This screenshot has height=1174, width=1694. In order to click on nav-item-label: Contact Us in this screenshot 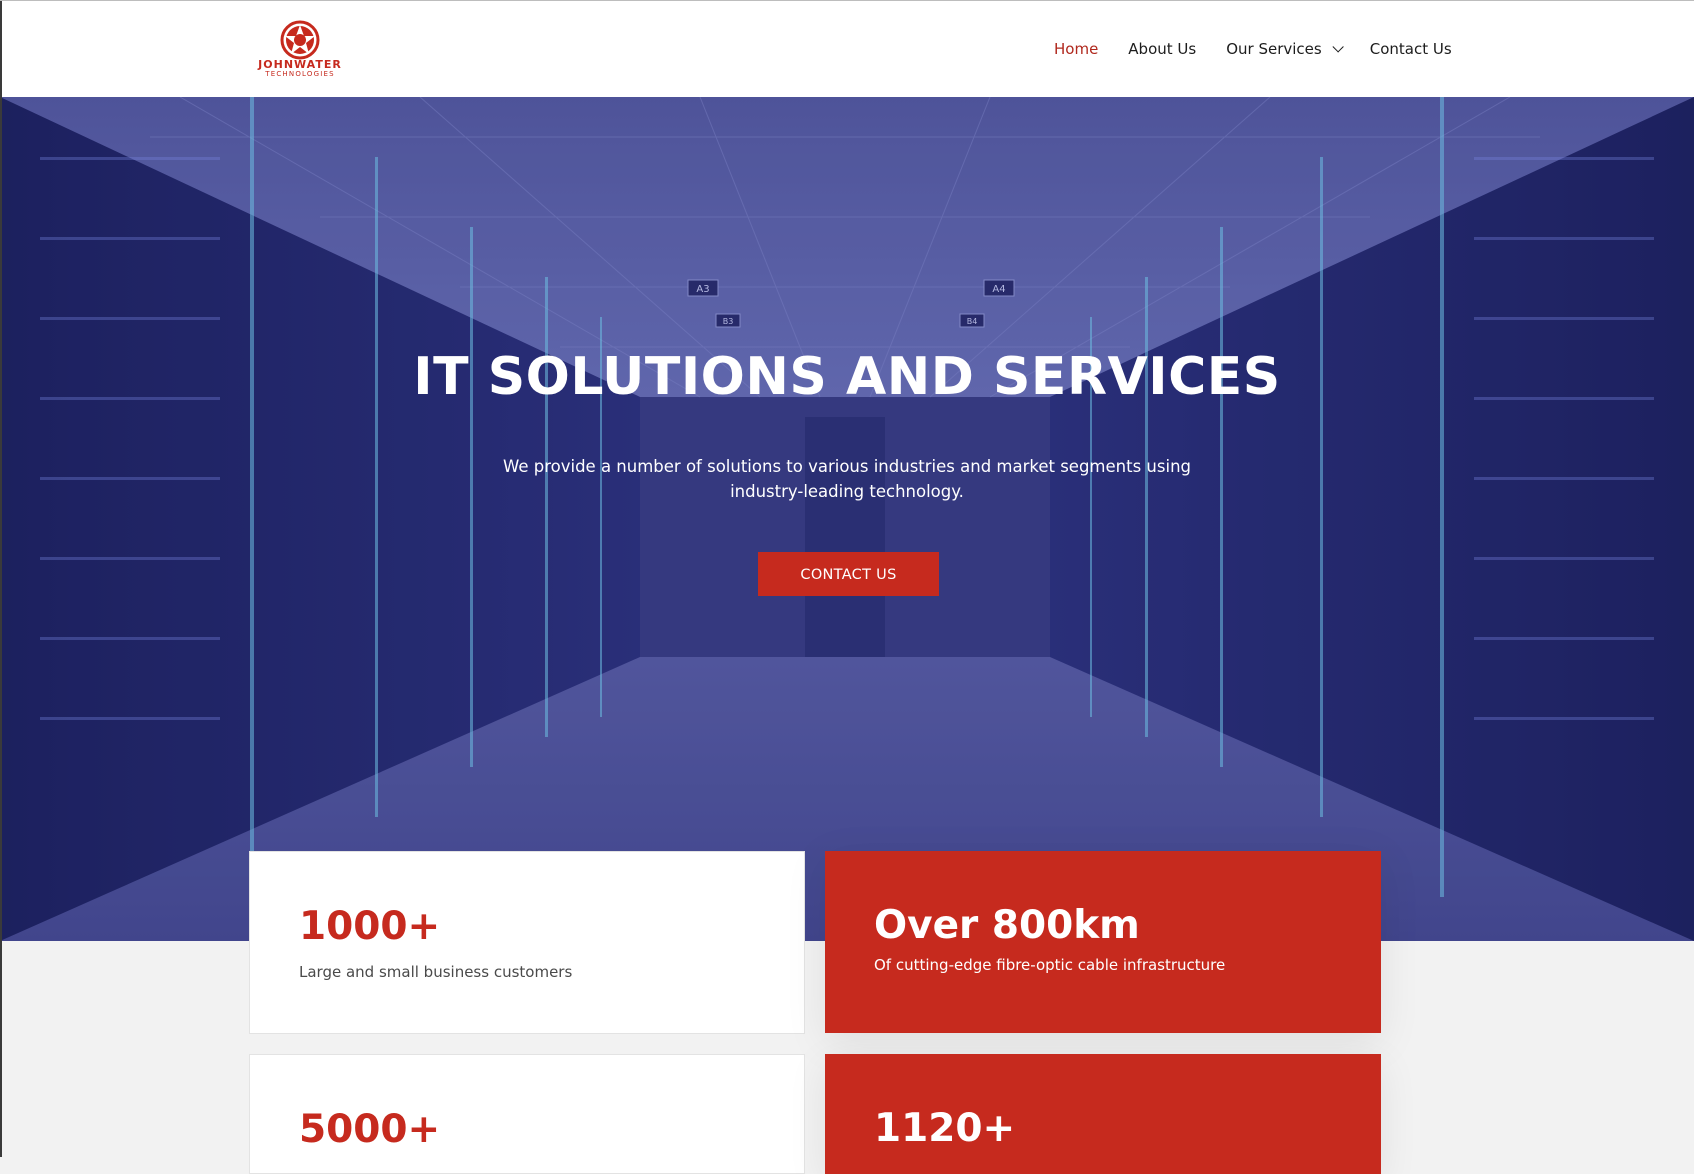, I will do `click(1410, 49)`.